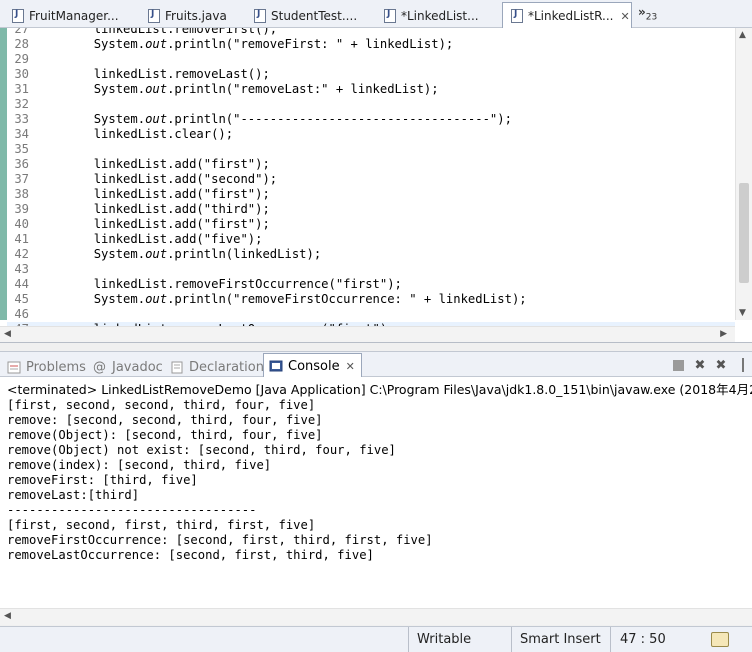  I want to click on string-literal: "removeFirst: ", so click(288, 44).